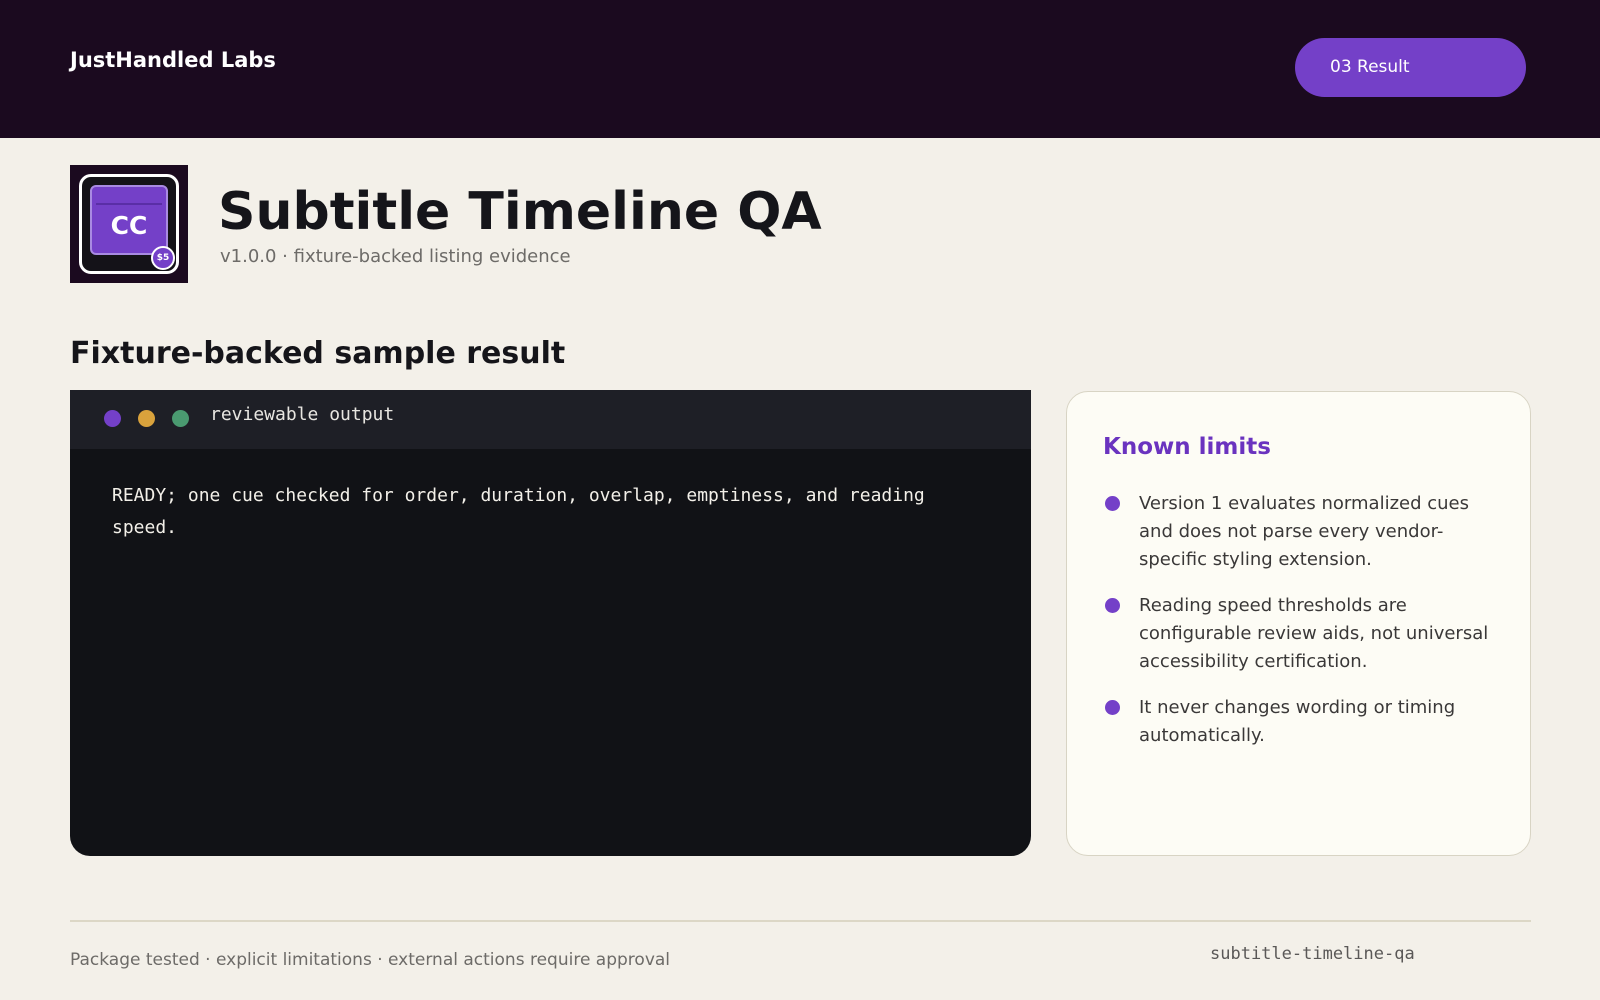 The height and width of the screenshot is (1000, 1600). What do you see at coordinates (1187, 447) in the screenshot?
I see `limits-title: Known limits` at bounding box center [1187, 447].